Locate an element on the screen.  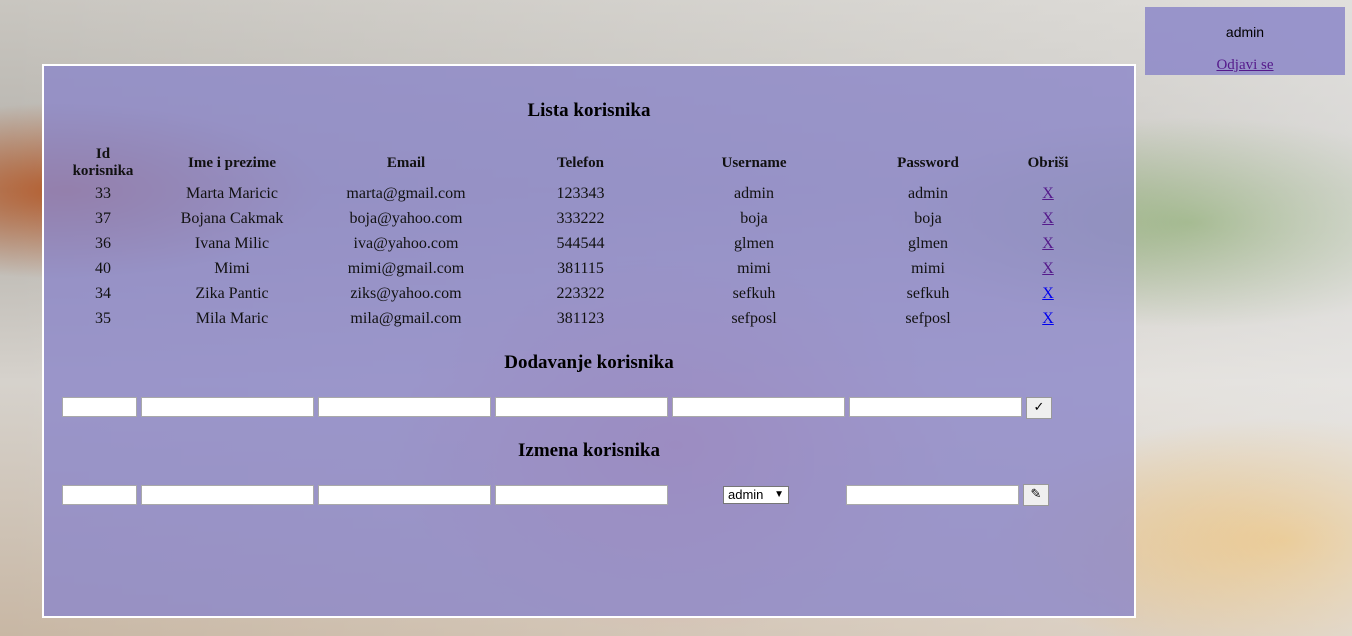
pencil-icon: ✎ is located at coordinates (1036, 494).